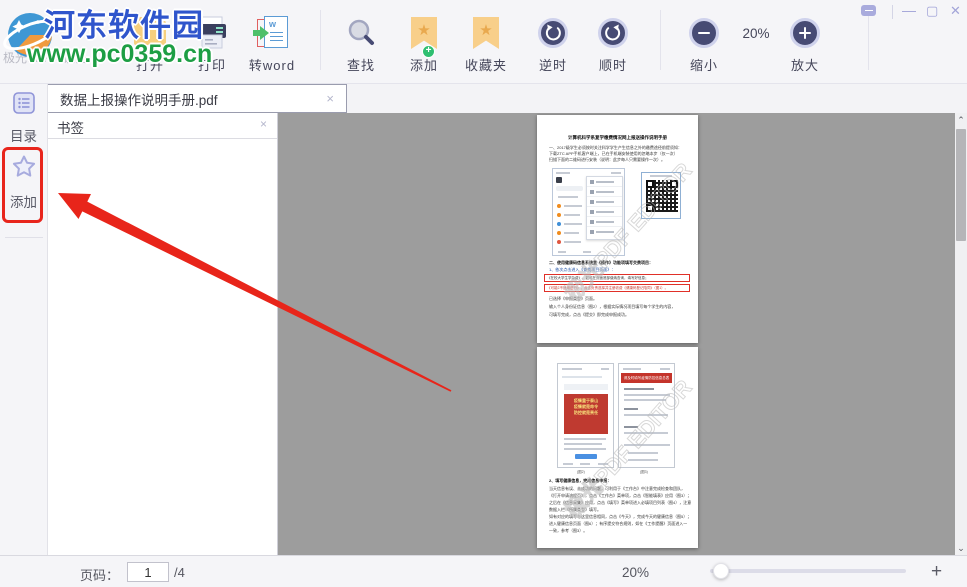 The height and width of the screenshot is (587, 967). Describe the element at coordinates (617, 288) in the screenshot. I see `p1-red-highlight-2: 《可能2不适用进行》，点击负责选择并注册收费《健康码登记陪同》（图1）。` at that location.